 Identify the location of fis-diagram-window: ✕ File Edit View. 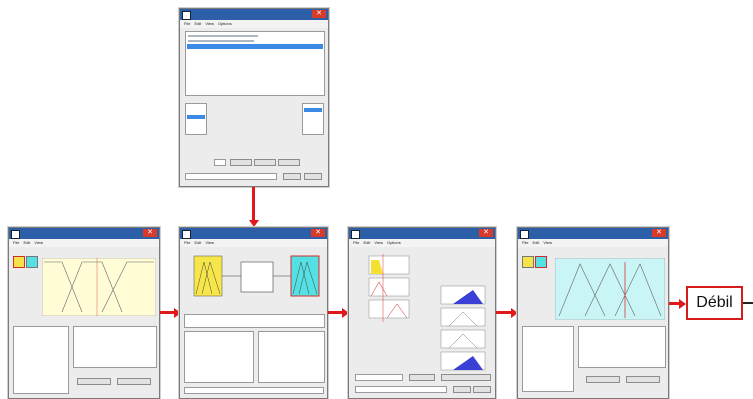
(253, 313).